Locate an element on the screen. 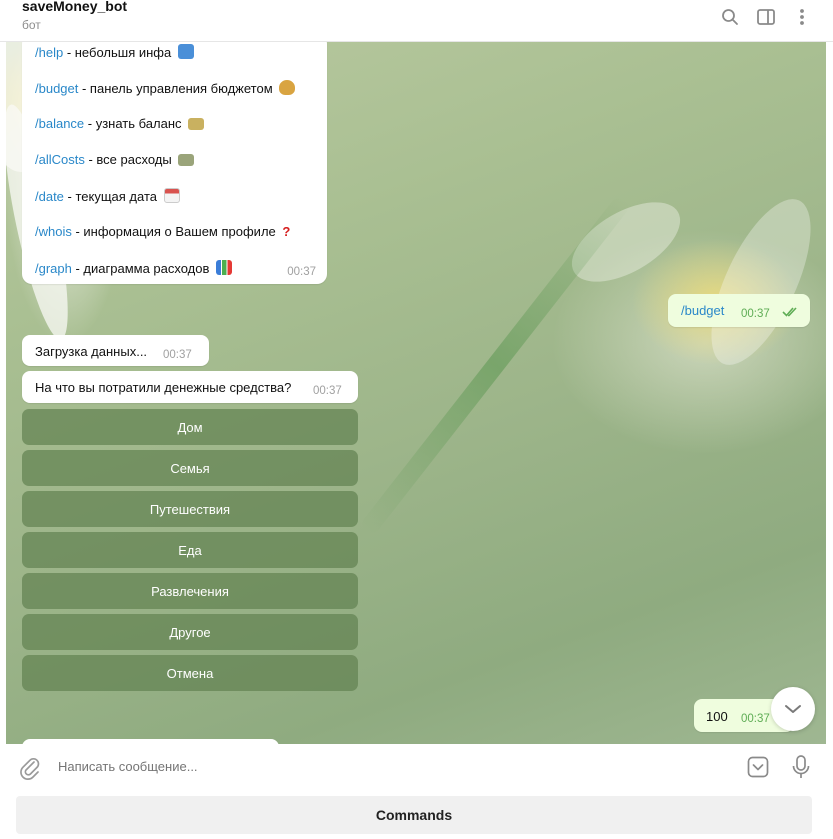 The width and height of the screenshot is (833, 839). command-line-whois: /whois - информация о Вашем профиле ? is located at coordinates (162, 231).